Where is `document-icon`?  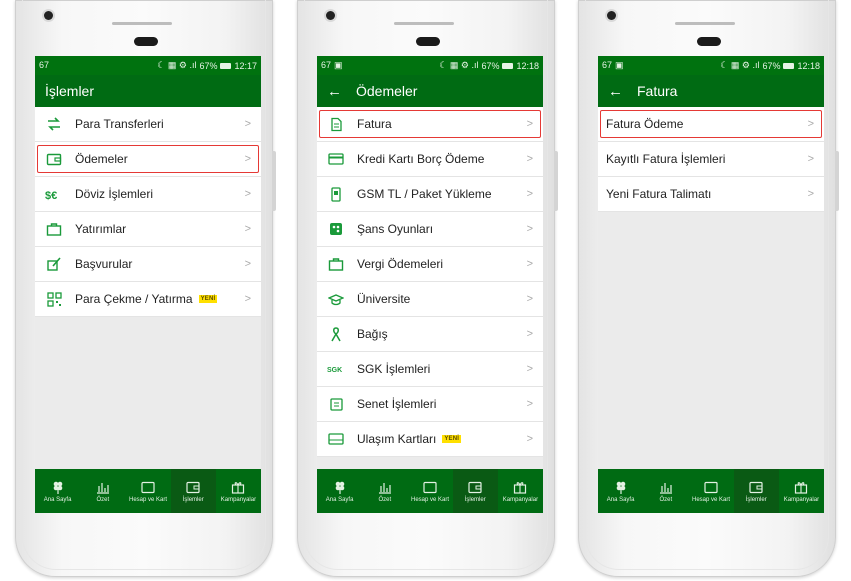 document-icon is located at coordinates (336, 124).